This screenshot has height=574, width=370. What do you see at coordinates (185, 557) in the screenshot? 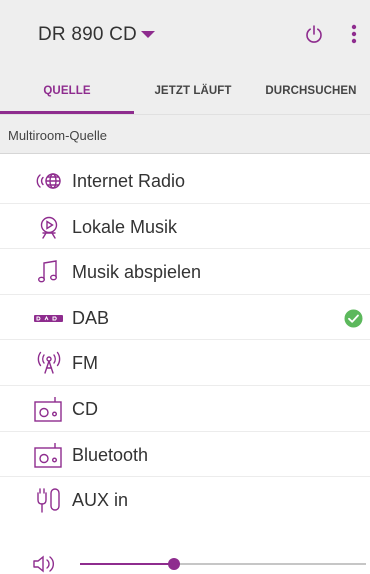
I see `volume-control` at bounding box center [185, 557].